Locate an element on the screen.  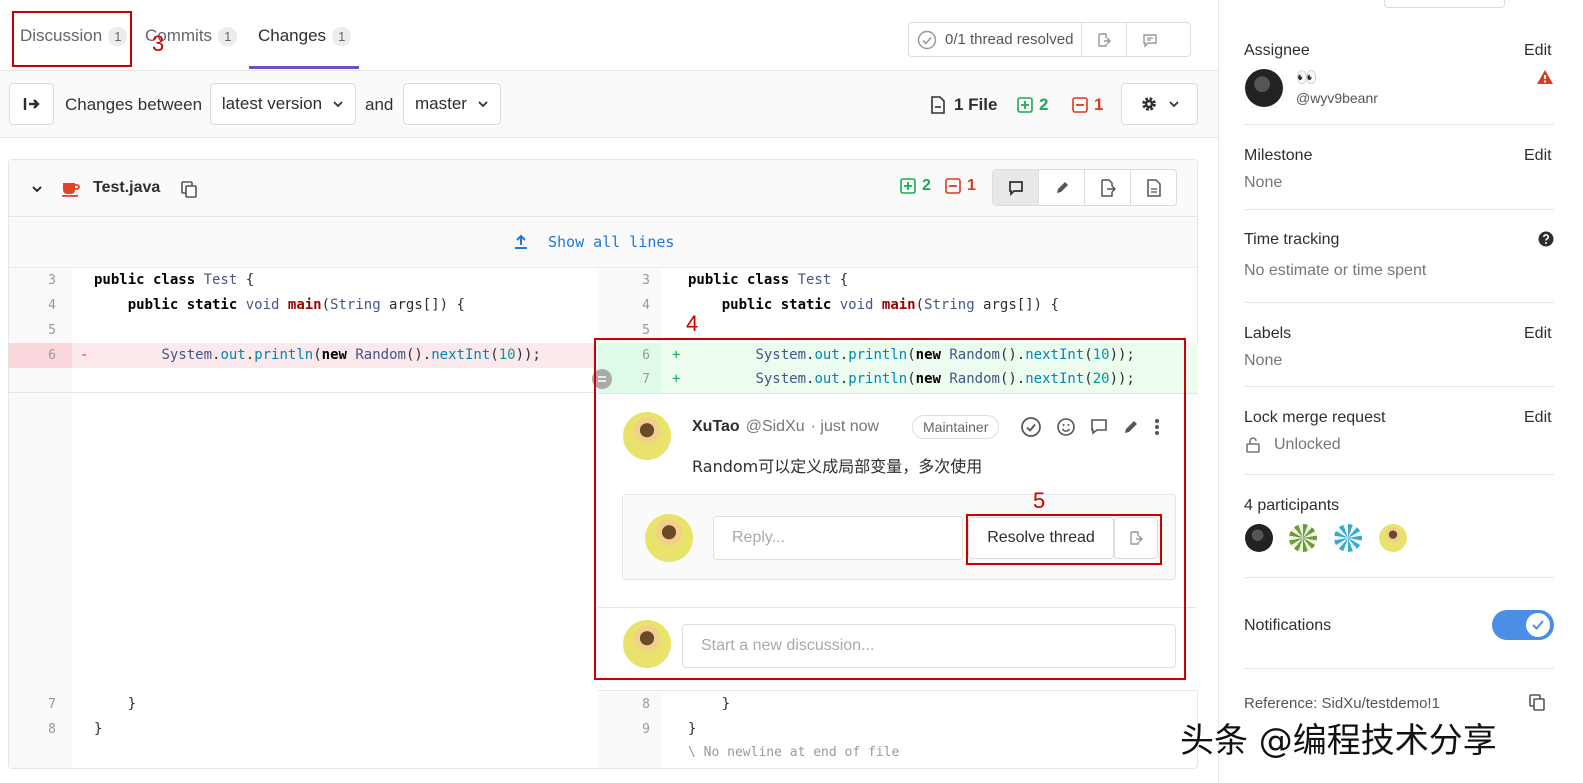
changes-between-label: Changes between is located at coordinates (134, 104).